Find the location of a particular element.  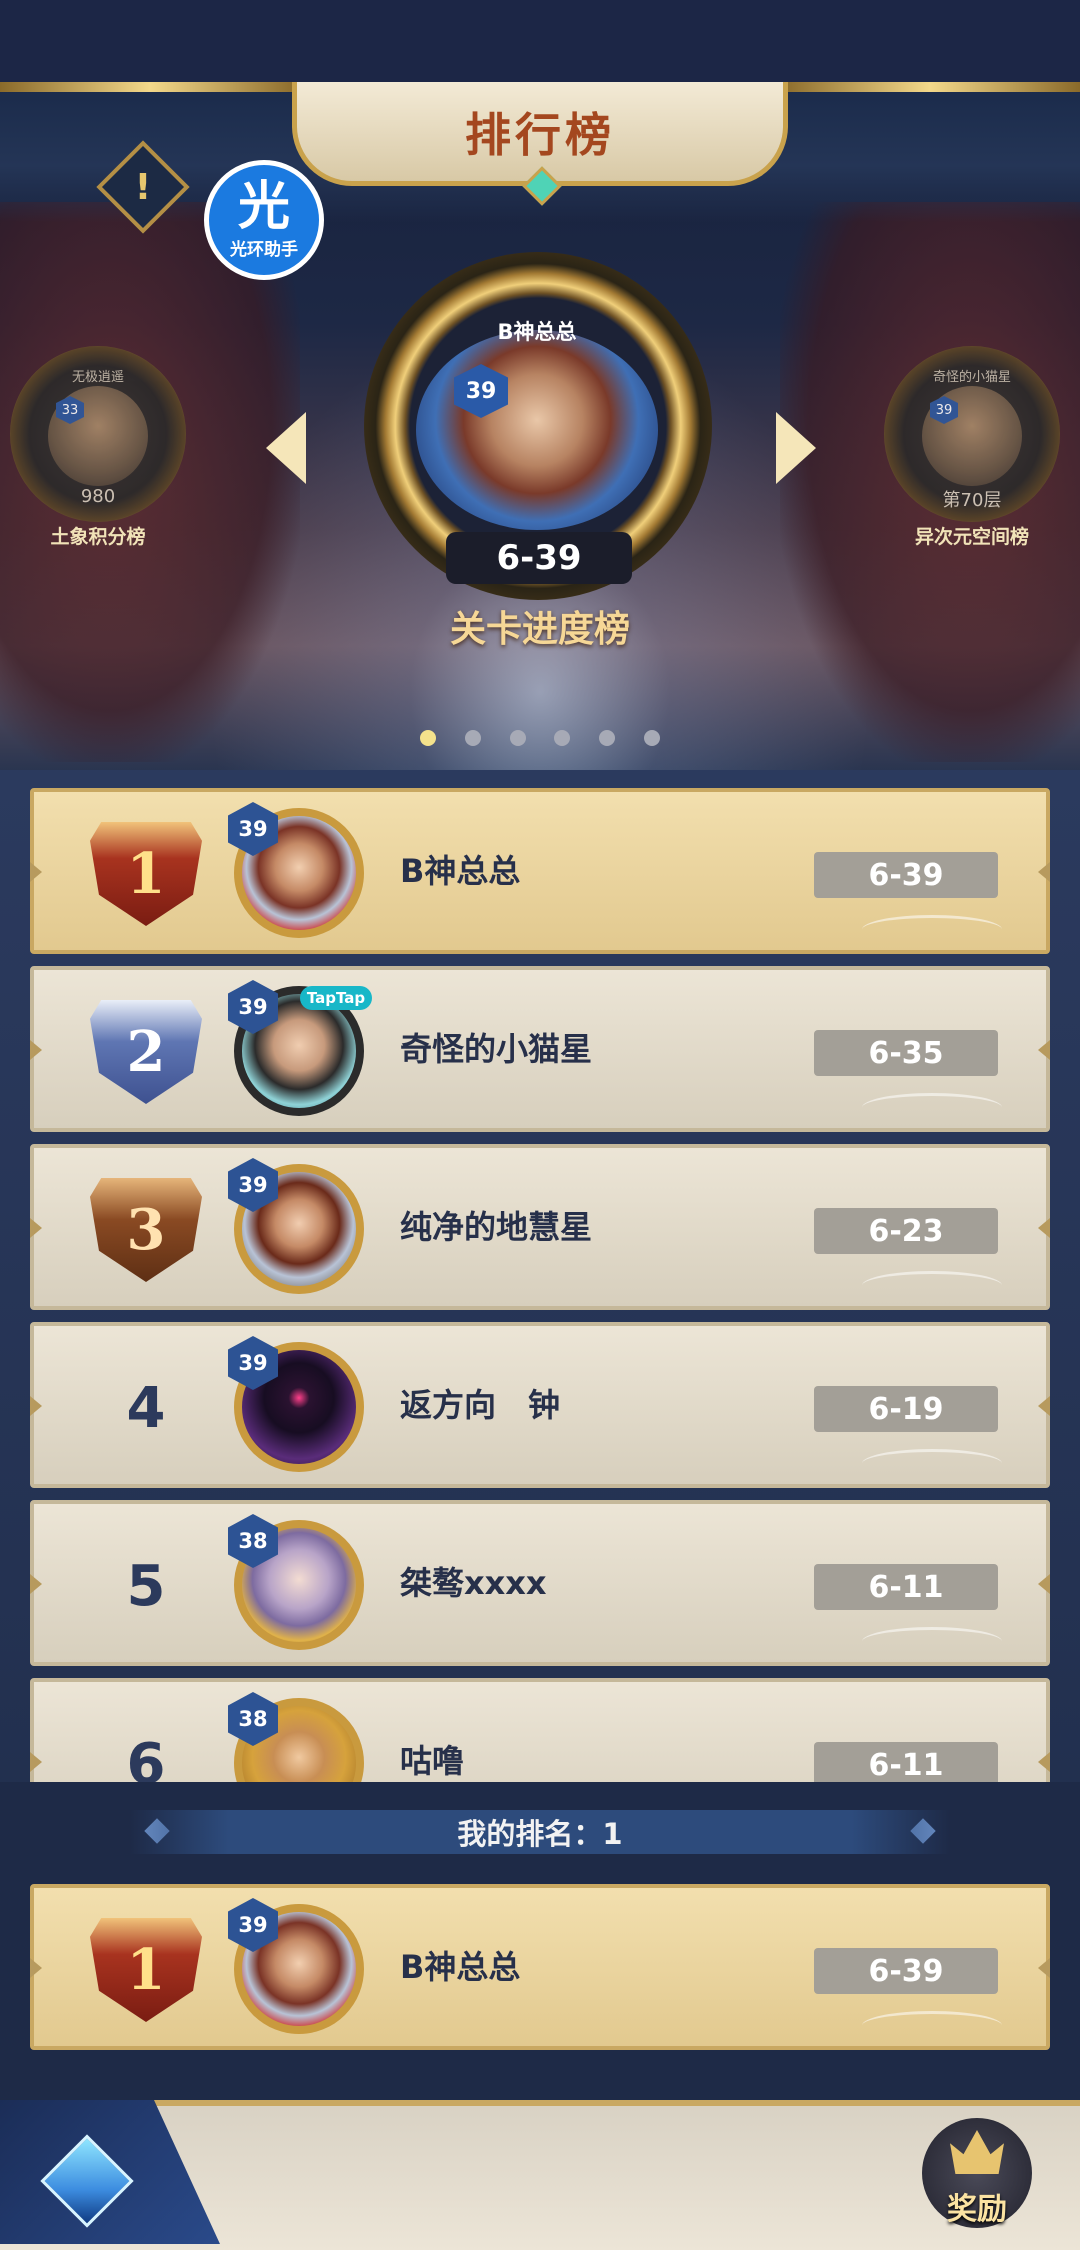

carousel-center-player: B神总总 is located at coordinates (537, 332).